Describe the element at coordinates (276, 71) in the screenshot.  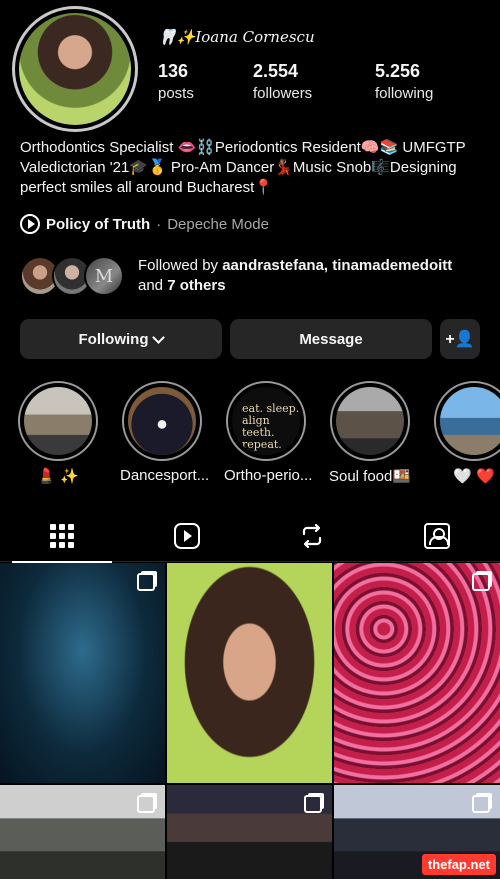
I see `followers-value: 2.554` at that location.